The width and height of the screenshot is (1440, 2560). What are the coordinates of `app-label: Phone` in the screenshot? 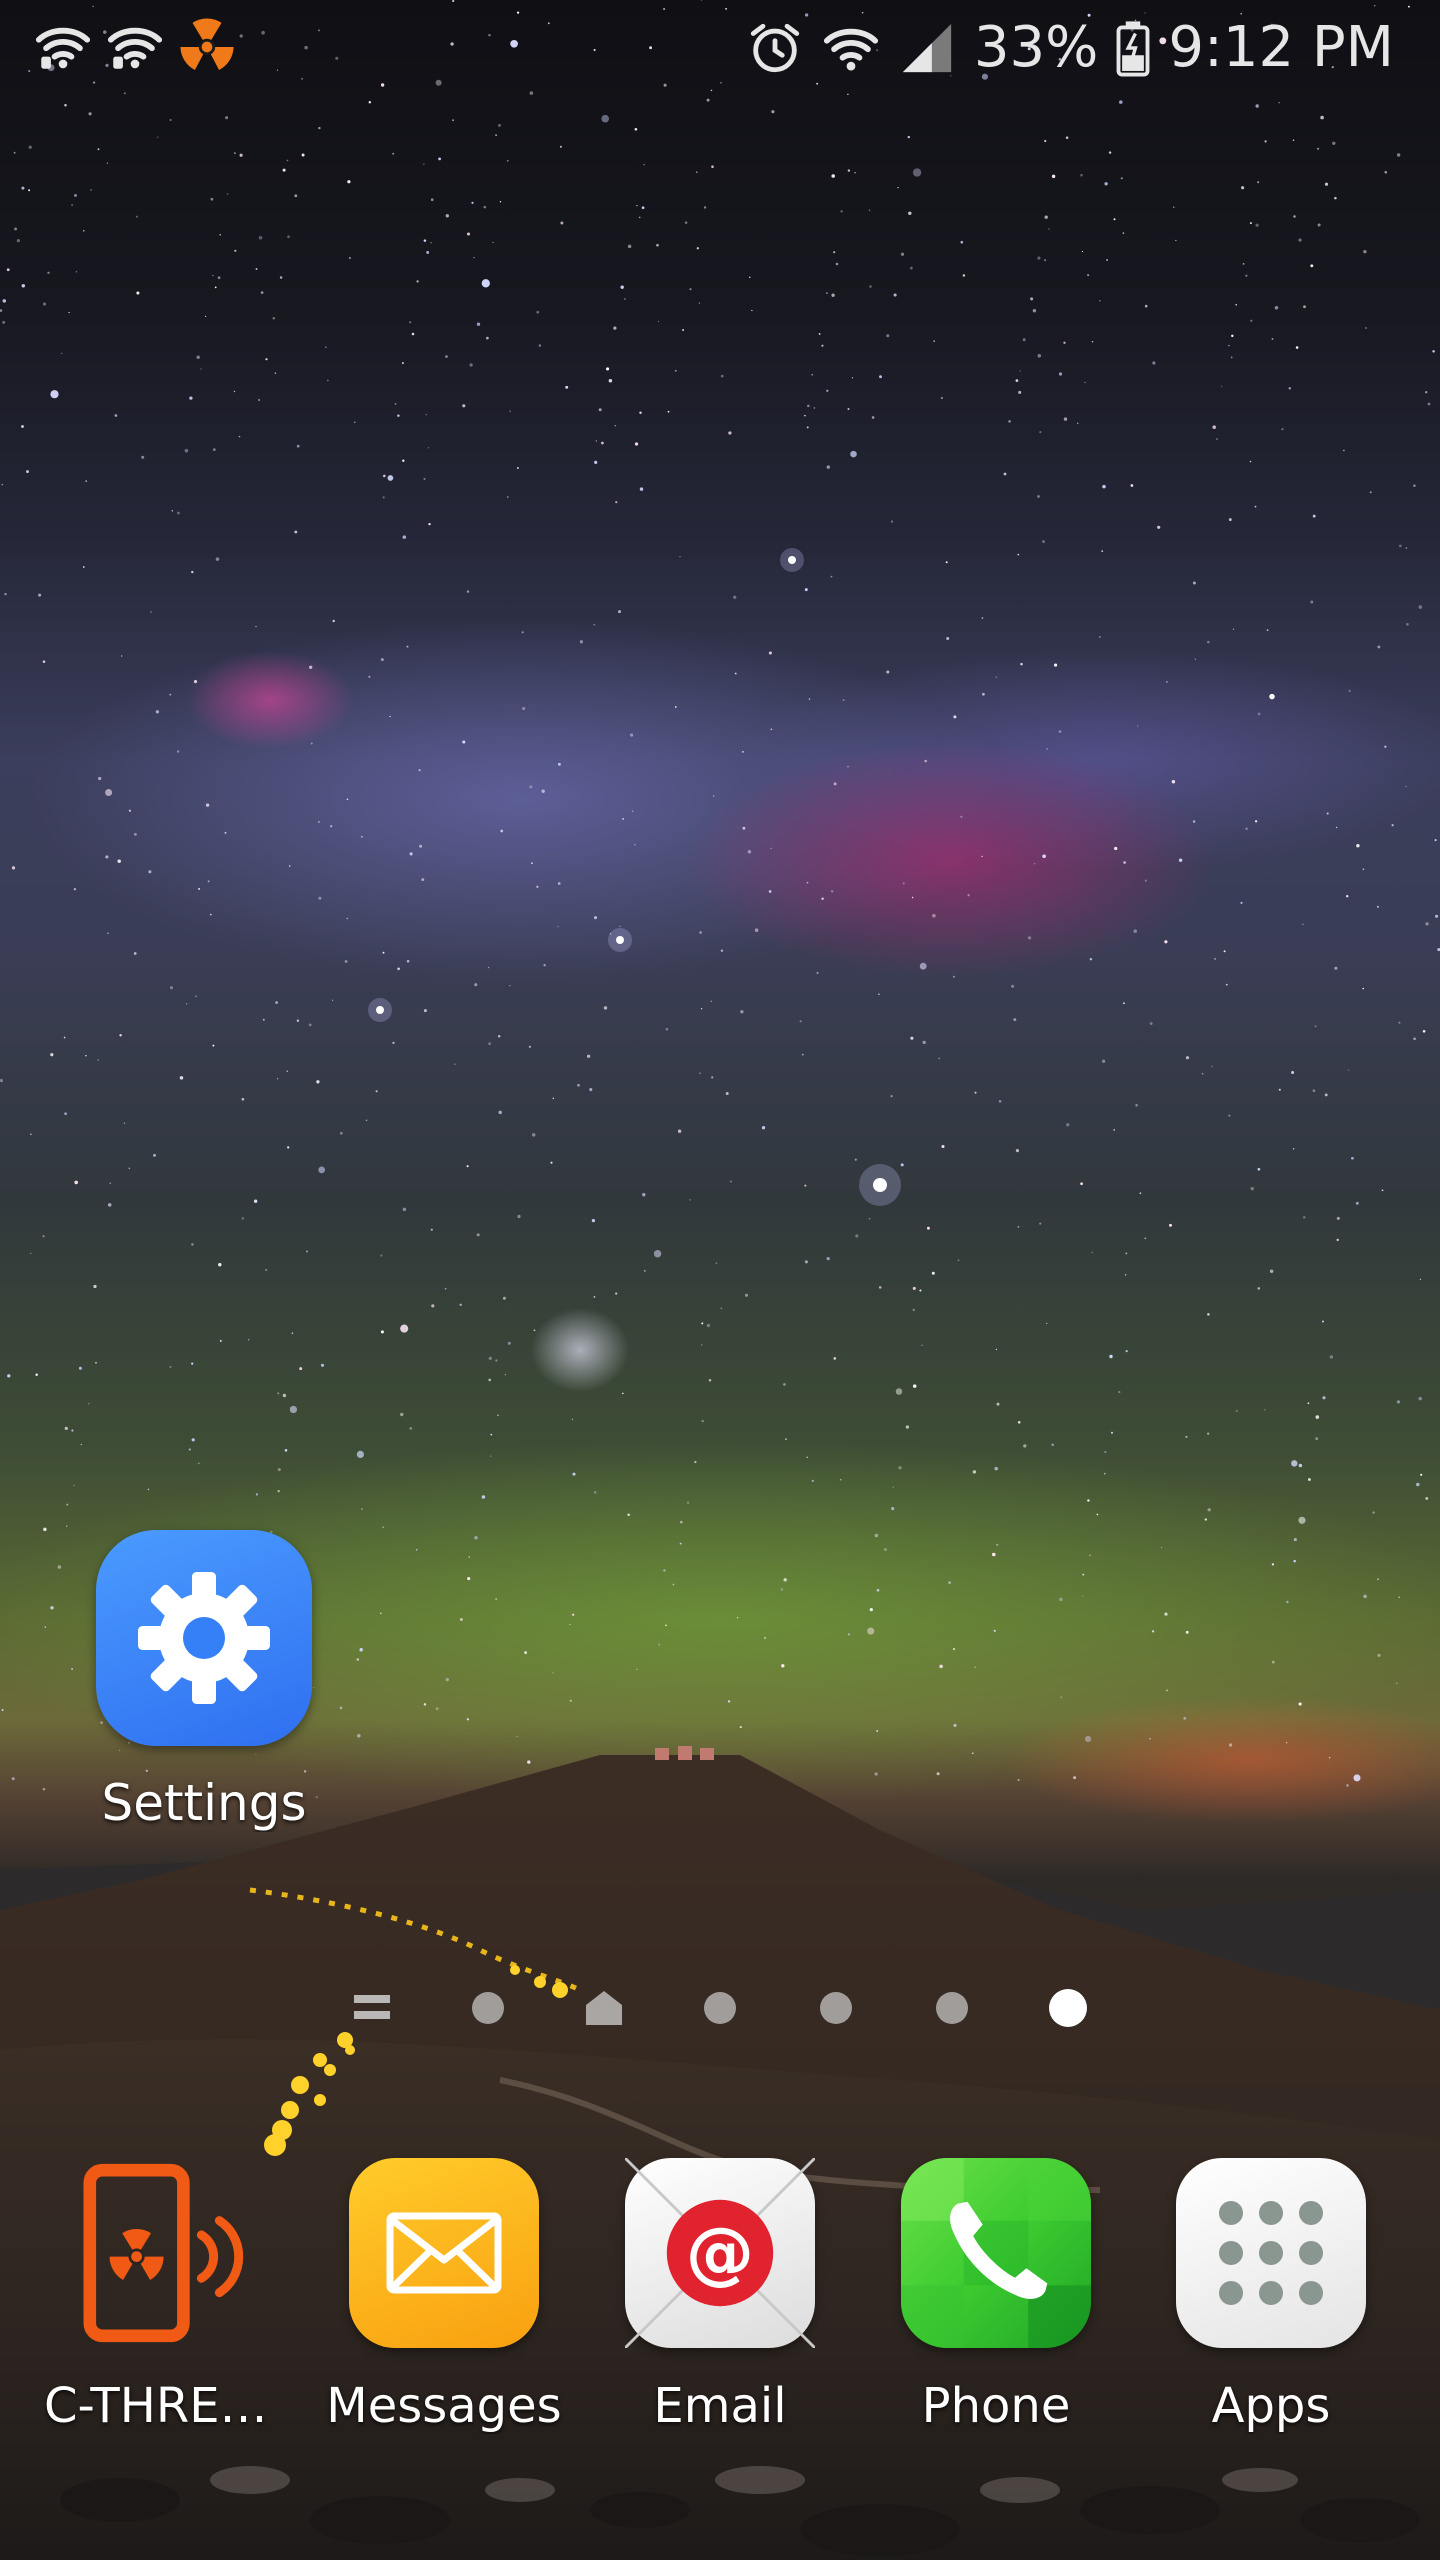 It's located at (996, 2406).